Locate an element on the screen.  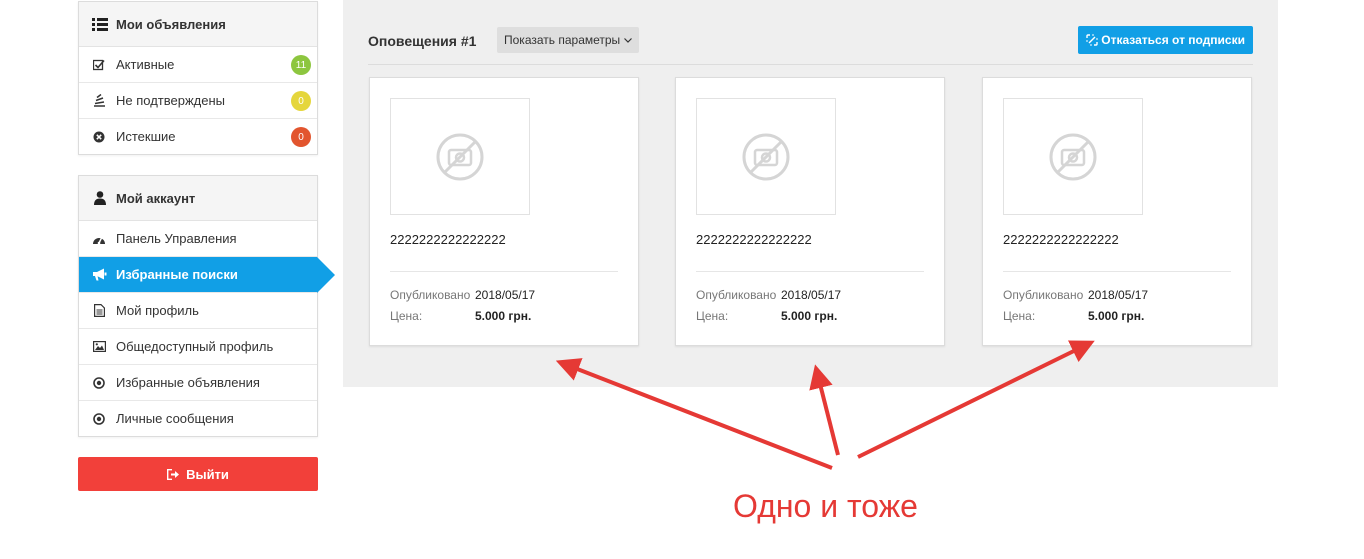
annotation-arrows is located at coordinates (825, 405).